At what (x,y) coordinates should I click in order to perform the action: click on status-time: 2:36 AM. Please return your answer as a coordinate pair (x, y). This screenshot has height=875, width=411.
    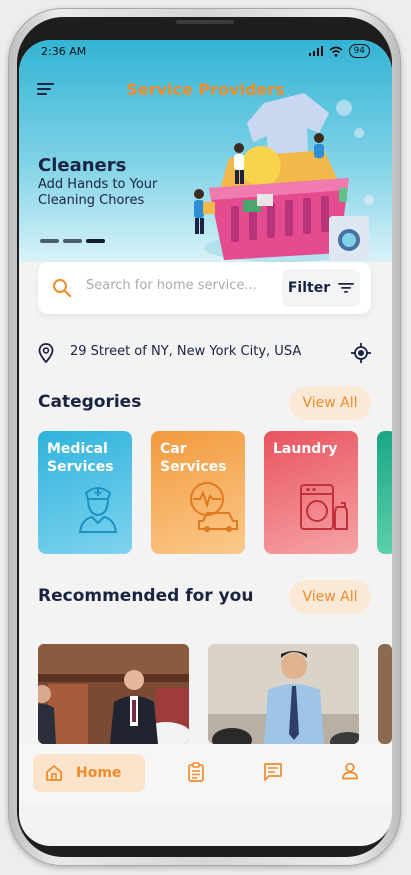
    Looking at the image, I should click on (64, 51).